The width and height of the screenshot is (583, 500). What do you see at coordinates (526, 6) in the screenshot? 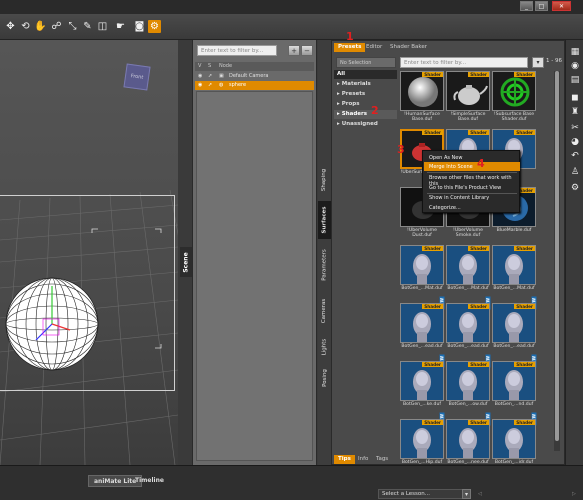
I see `minimize-button: _` at bounding box center [526, 6].